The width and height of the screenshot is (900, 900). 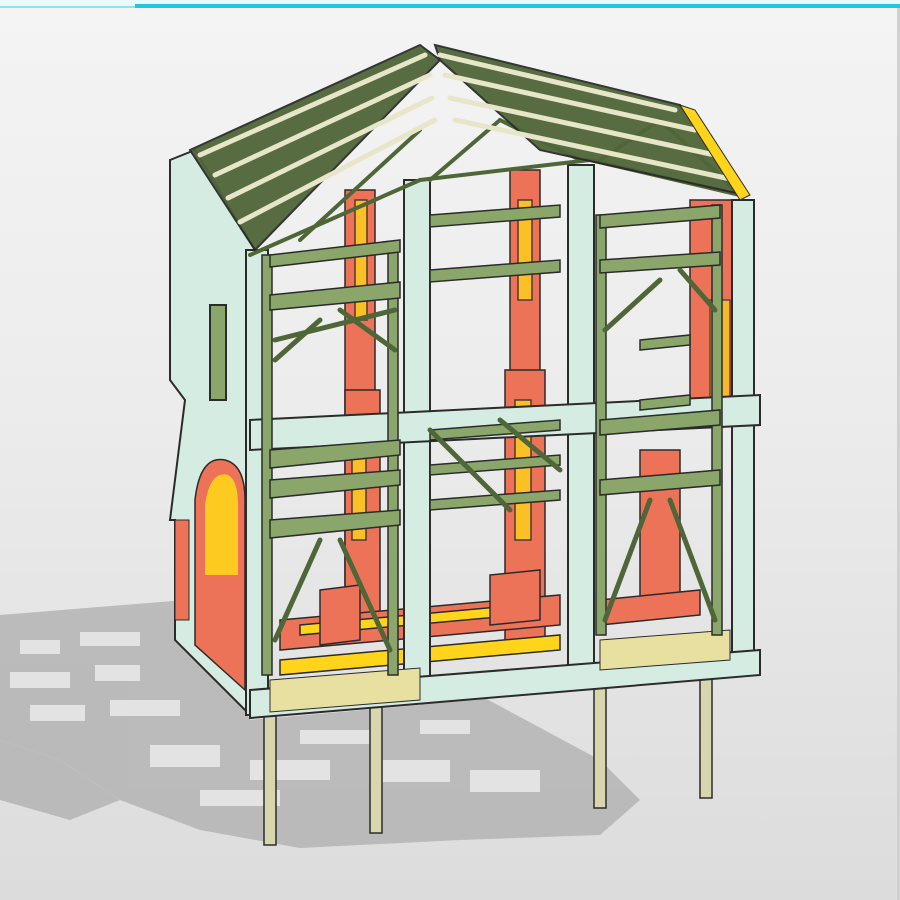 I want to click on left-wall-window, so click(x=218, y=352).